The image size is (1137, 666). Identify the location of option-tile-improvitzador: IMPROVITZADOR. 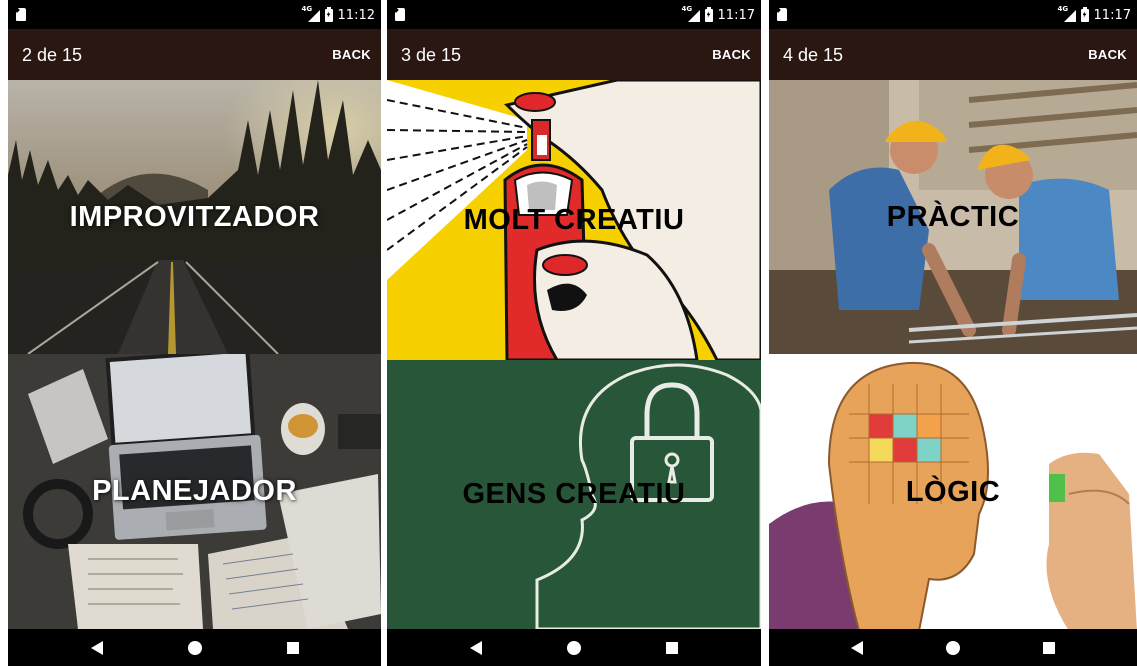
(194, 217).